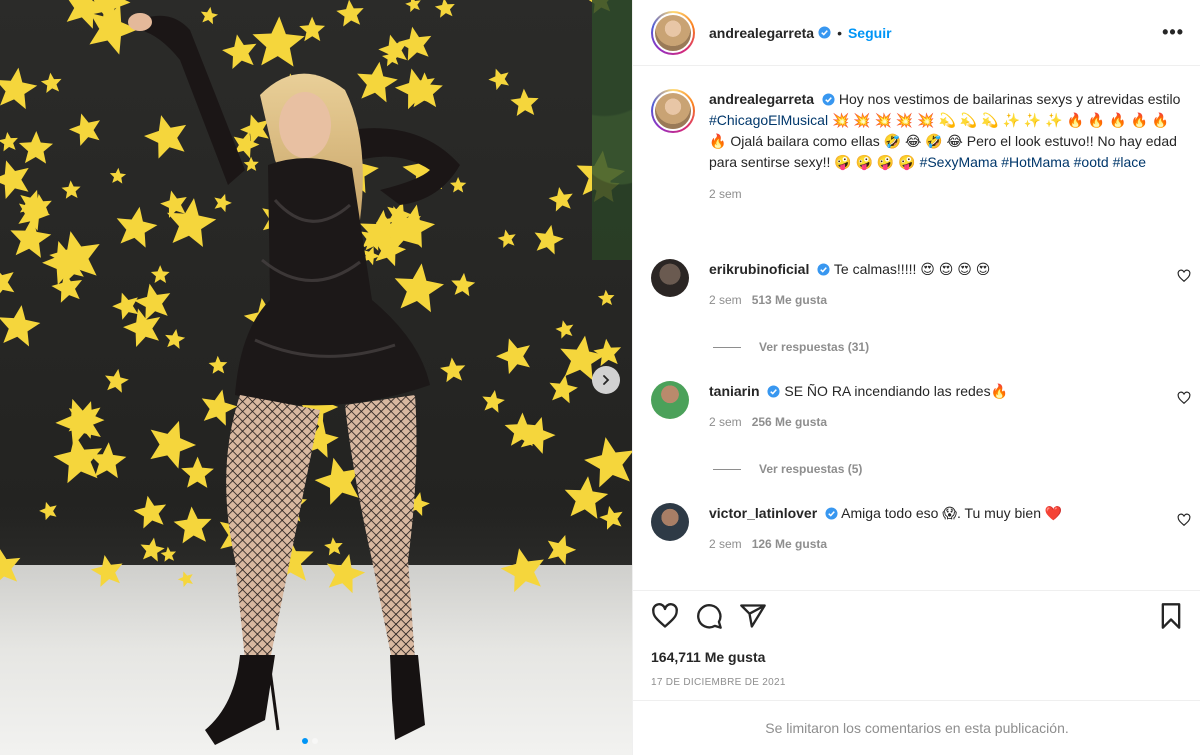  Describe the element at coordinates (811, 469) in the screenshot. I see `replies-label: Ver respuestas (5)` at that location.